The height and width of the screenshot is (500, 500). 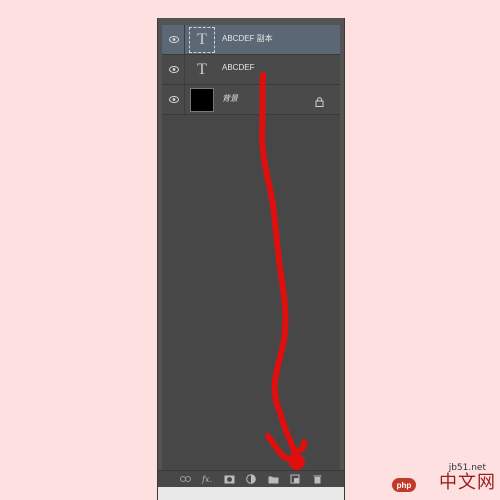 I want to click on adjustment-icon, so click(x=251, y=479).